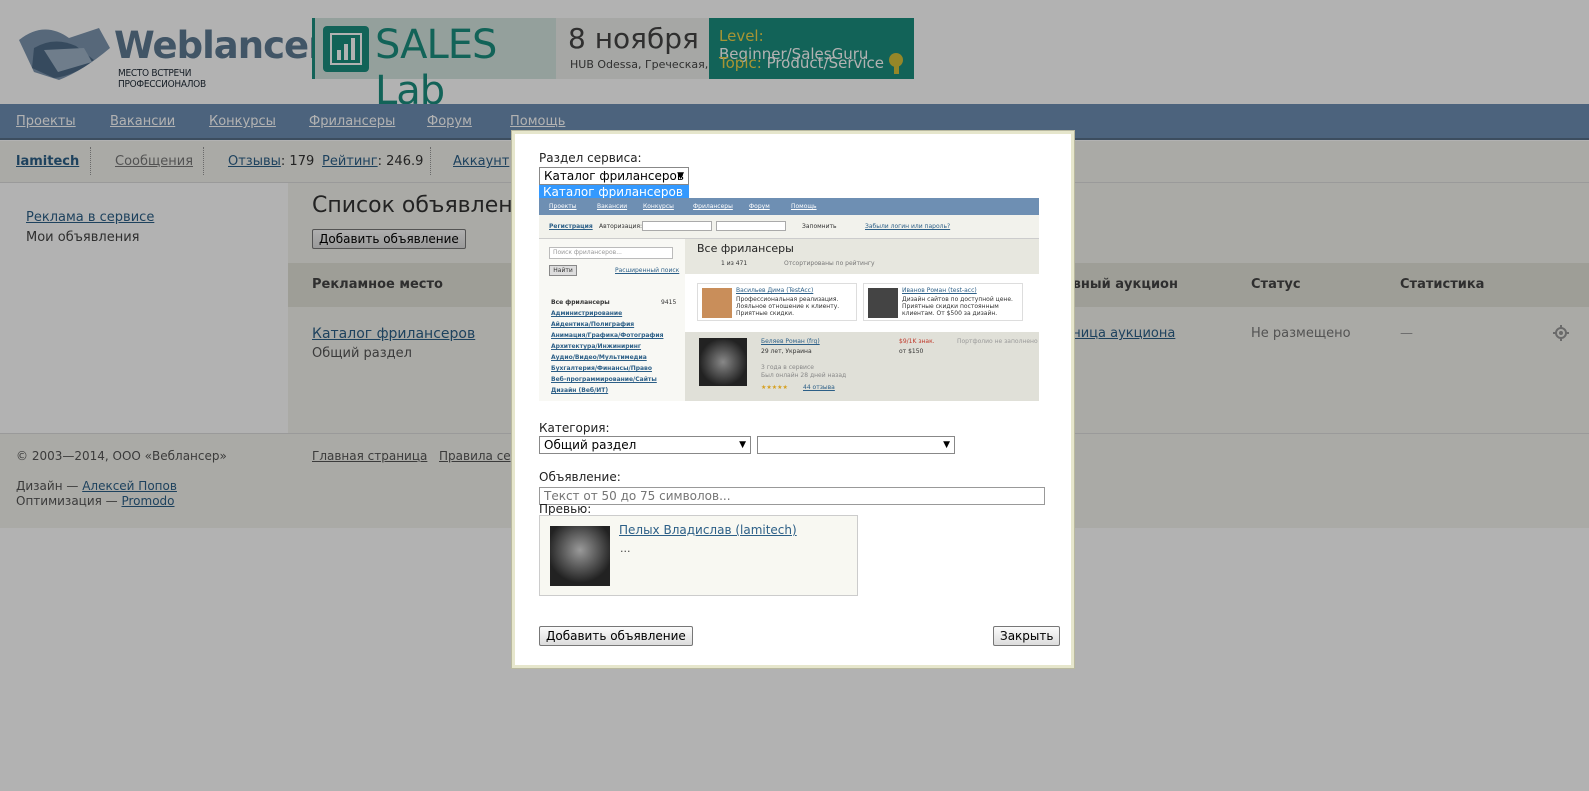 The height and width of the screenshot is (791, 1589). I want to click on illustration-row-name: Беляев Роман (frg), so click(790, 341).